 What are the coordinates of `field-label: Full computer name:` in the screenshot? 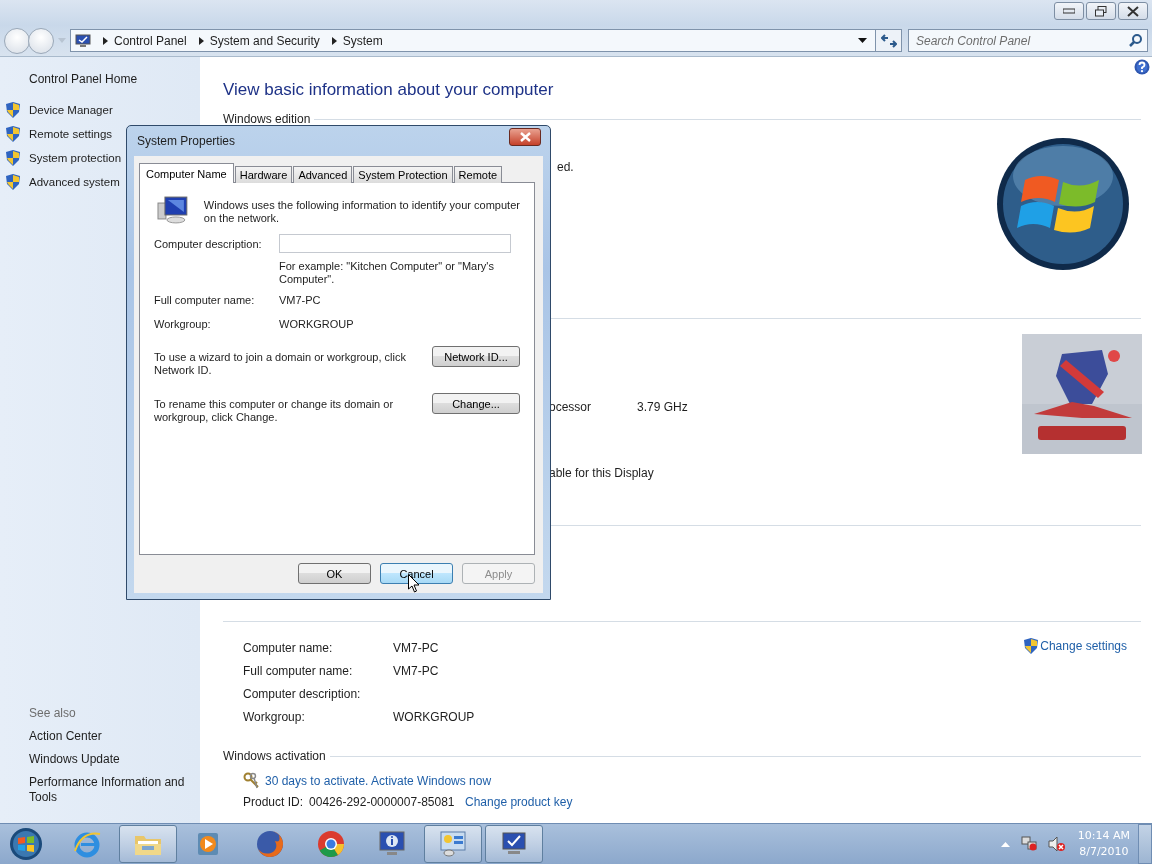 It's located at (205, 300).